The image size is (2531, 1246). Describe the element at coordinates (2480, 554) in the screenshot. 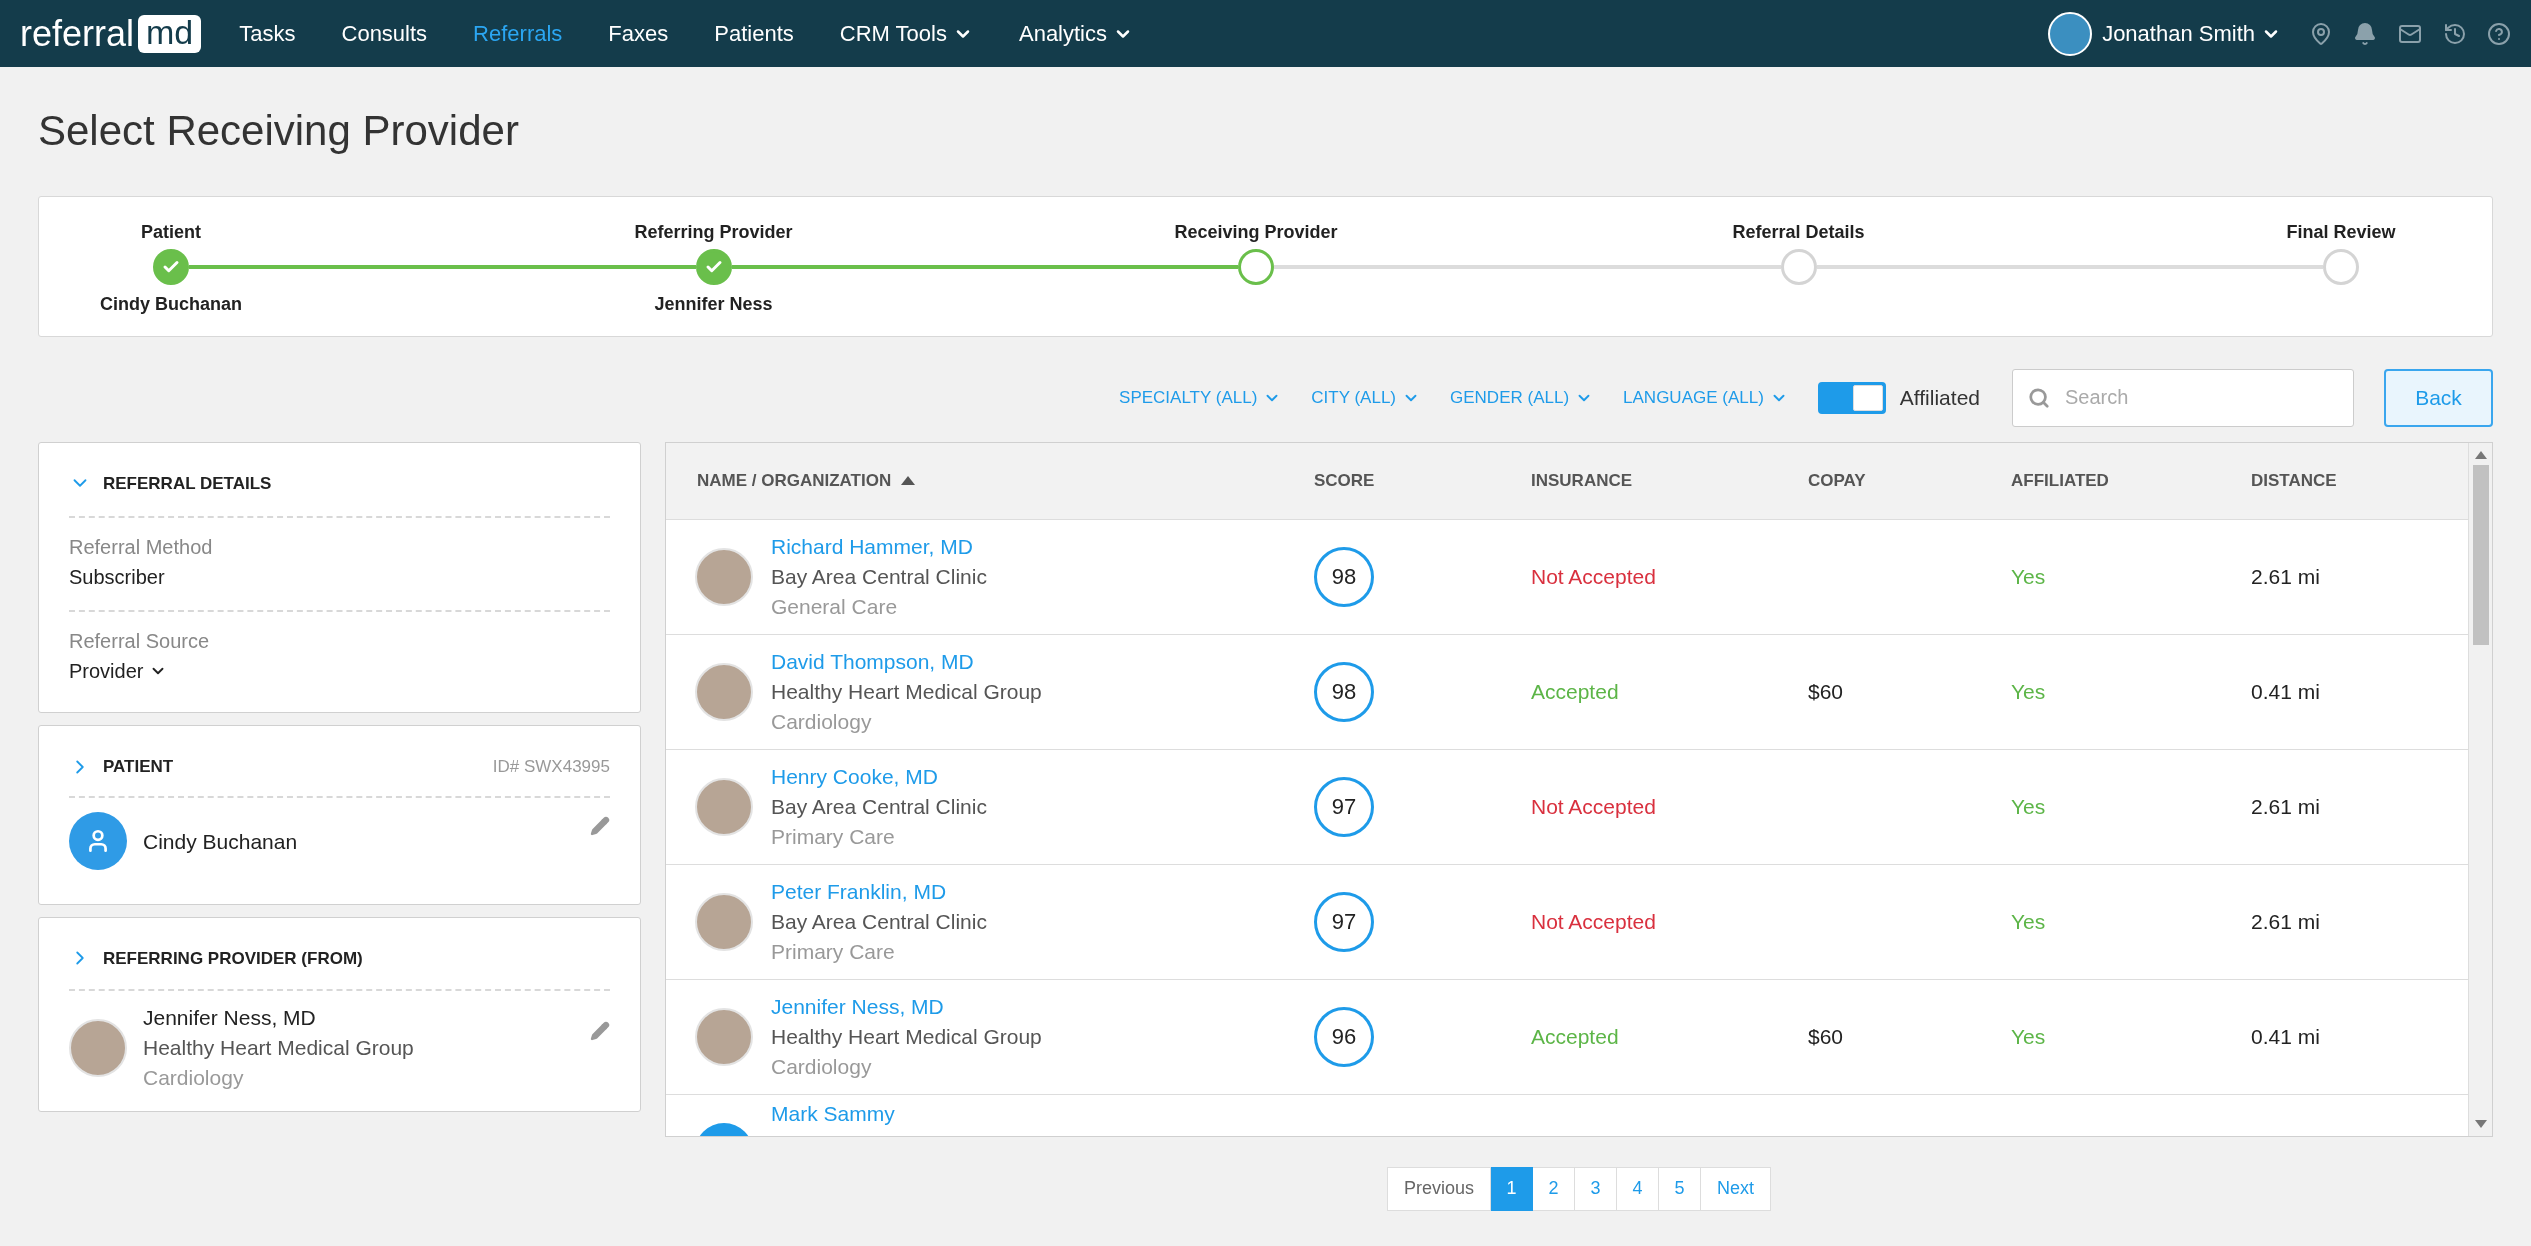

I see `scrollbar-thumb` at that location.